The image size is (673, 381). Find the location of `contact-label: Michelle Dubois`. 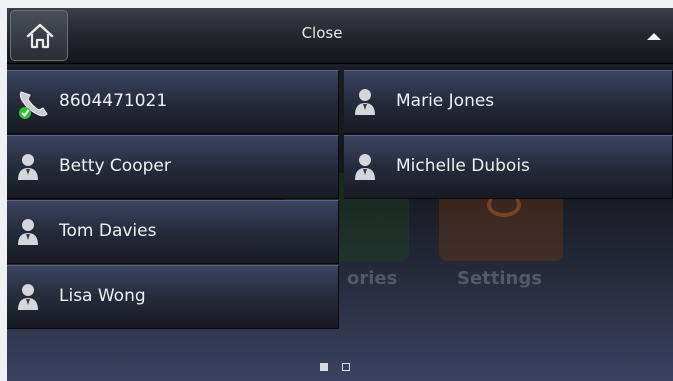

contact-label: Michelle Dubois is located at coordinates (463, 166).